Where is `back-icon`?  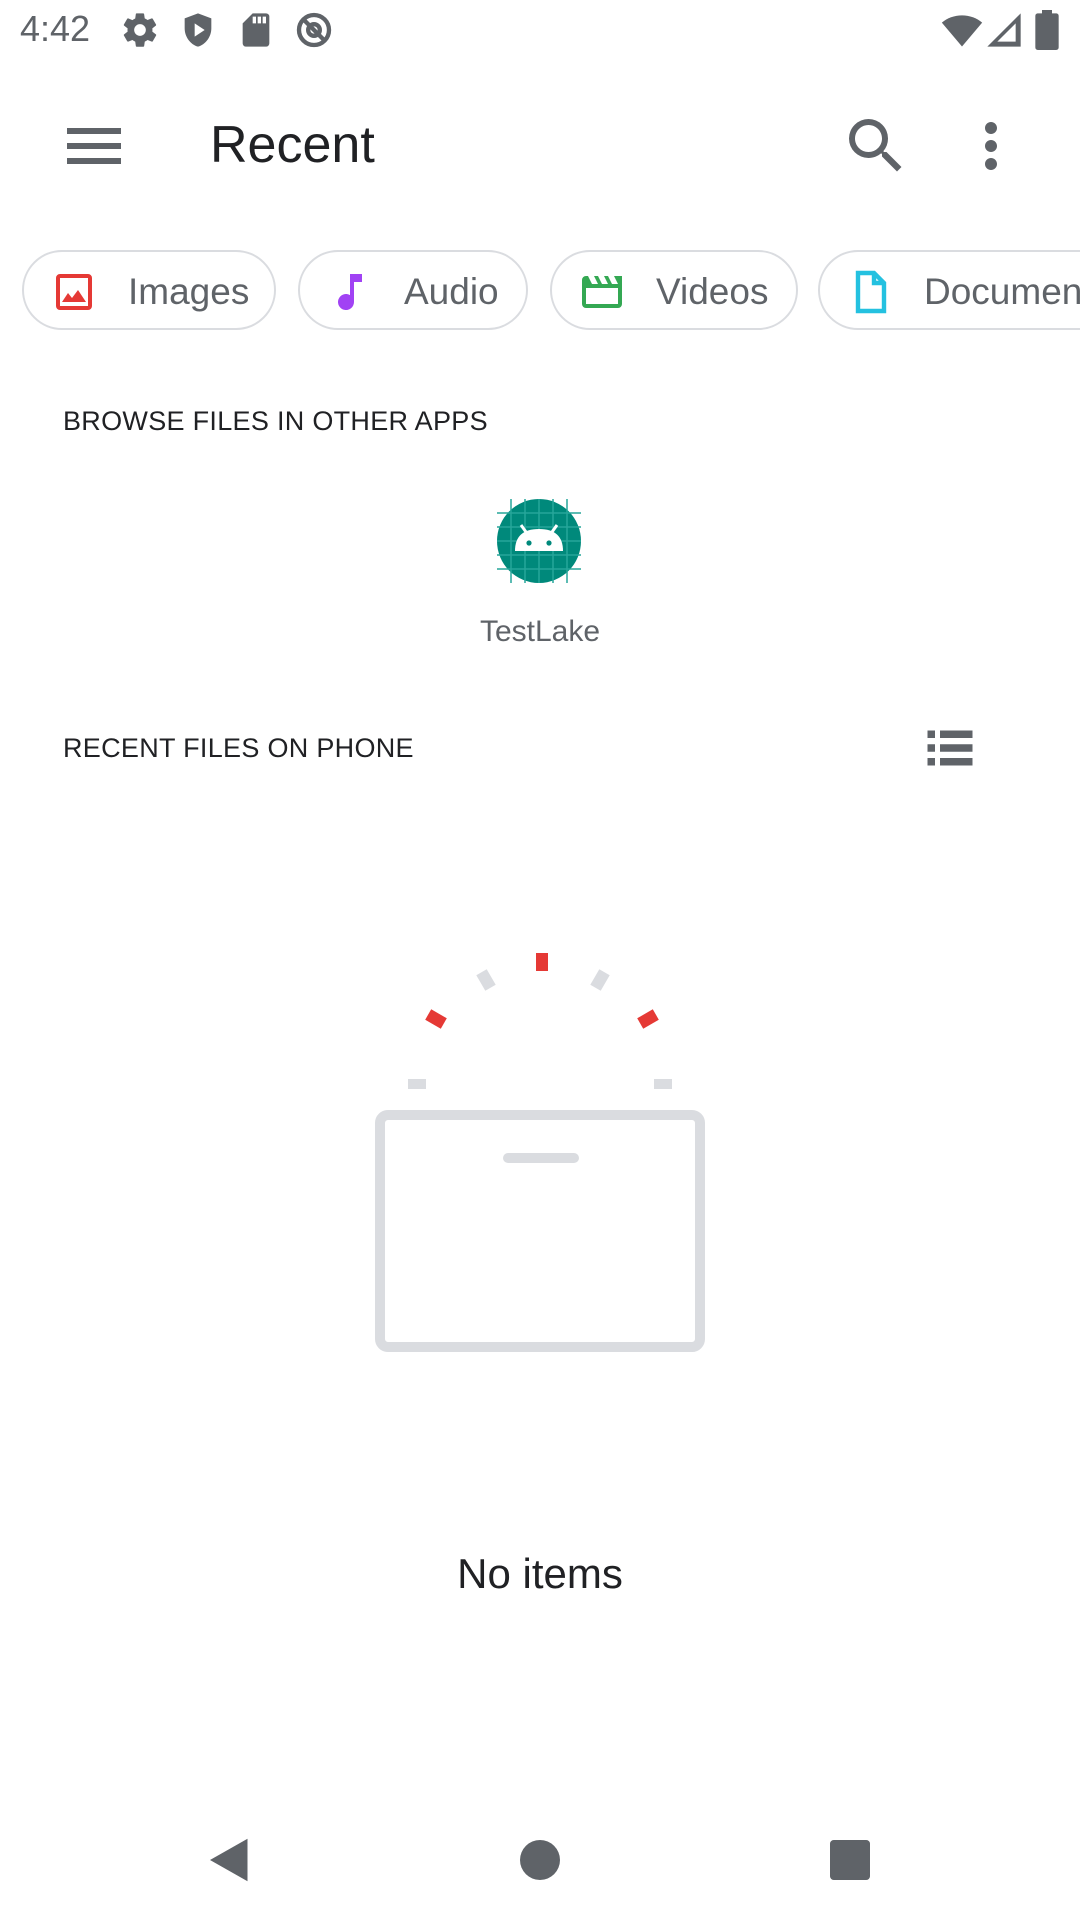 back-icon is located at coordinates (229, 1860).